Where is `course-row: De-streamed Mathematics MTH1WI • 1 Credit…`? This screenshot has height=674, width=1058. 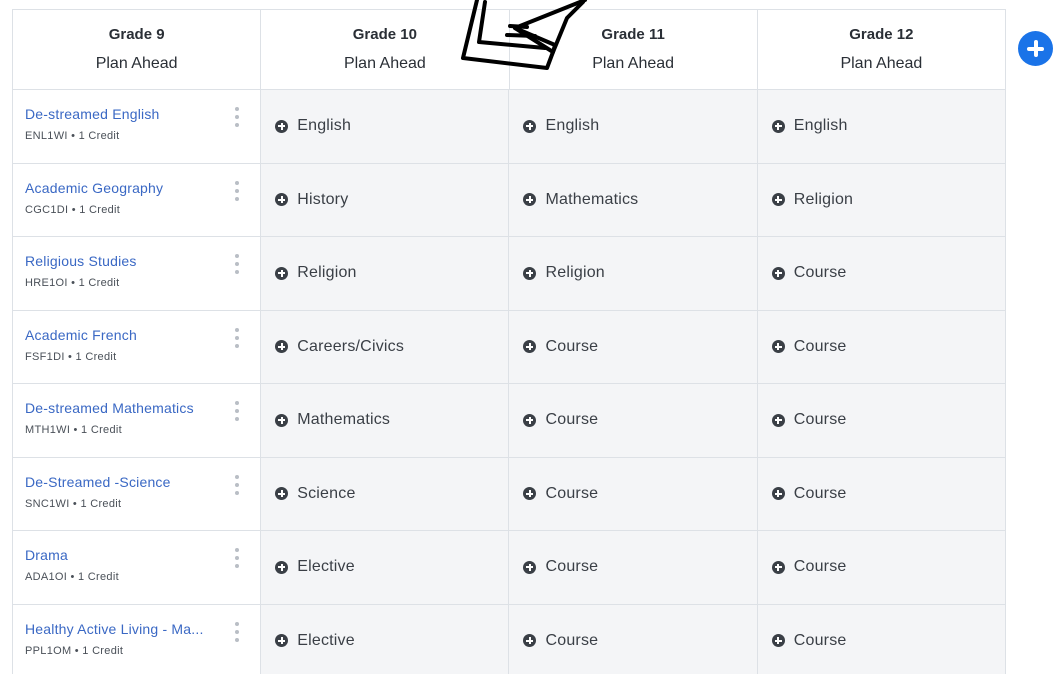 course-row: De-streamed Mathematics MTH1WI • 1 Credit… is located at coordinates (509, 421).